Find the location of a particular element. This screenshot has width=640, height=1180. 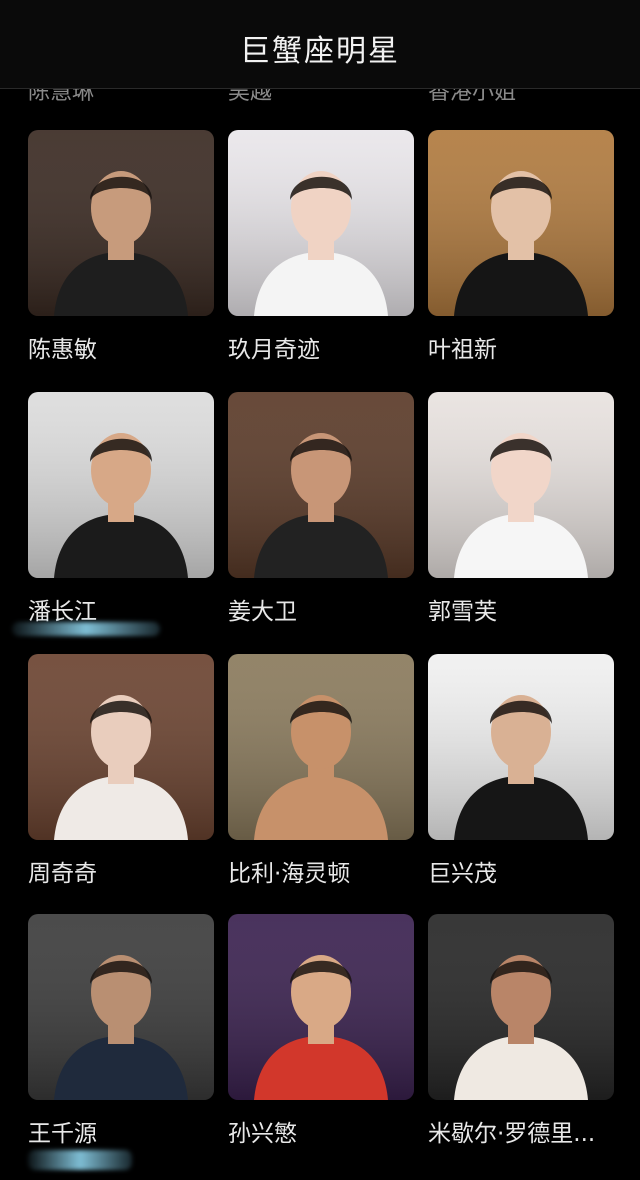

star-card: 叶祖新 is located at coordinates (523, 250).